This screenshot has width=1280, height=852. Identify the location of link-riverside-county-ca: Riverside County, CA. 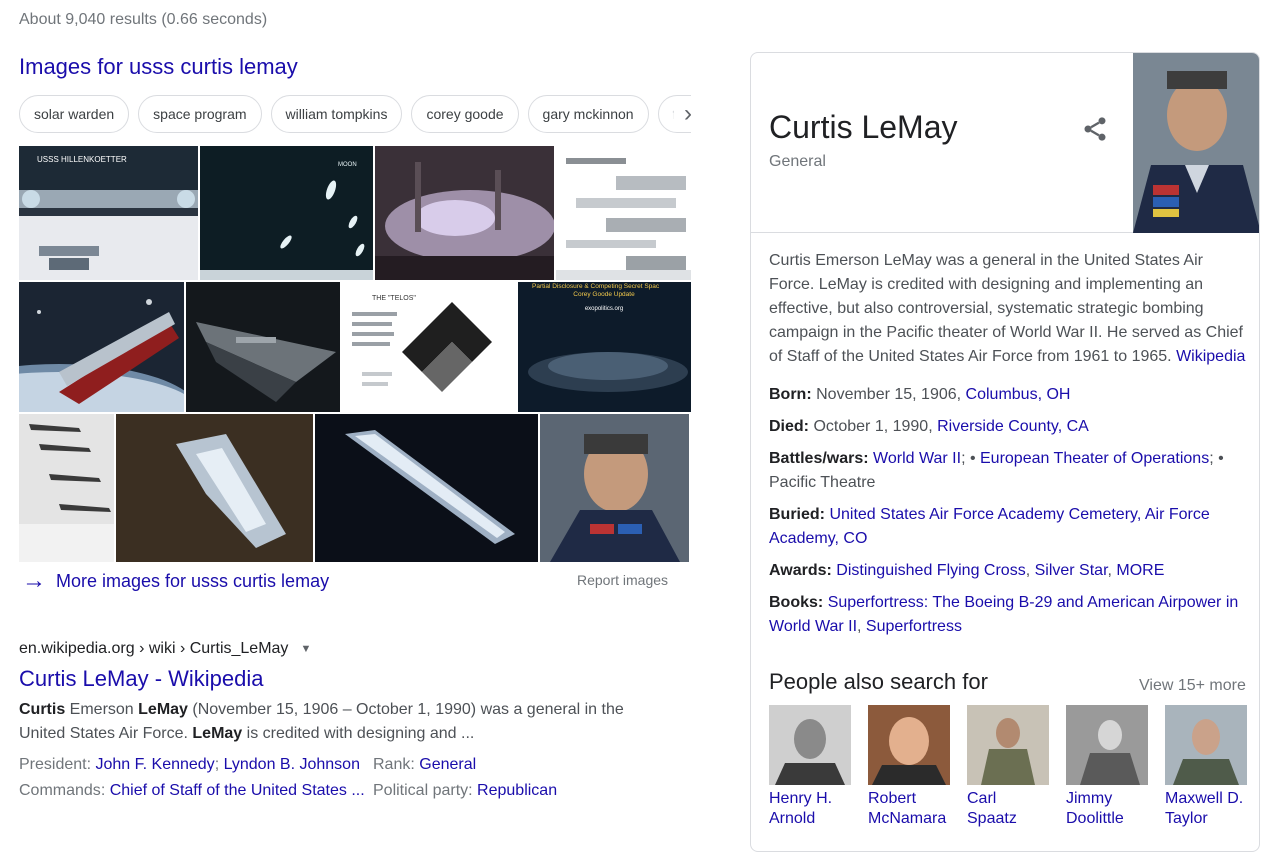
(1013, 426).